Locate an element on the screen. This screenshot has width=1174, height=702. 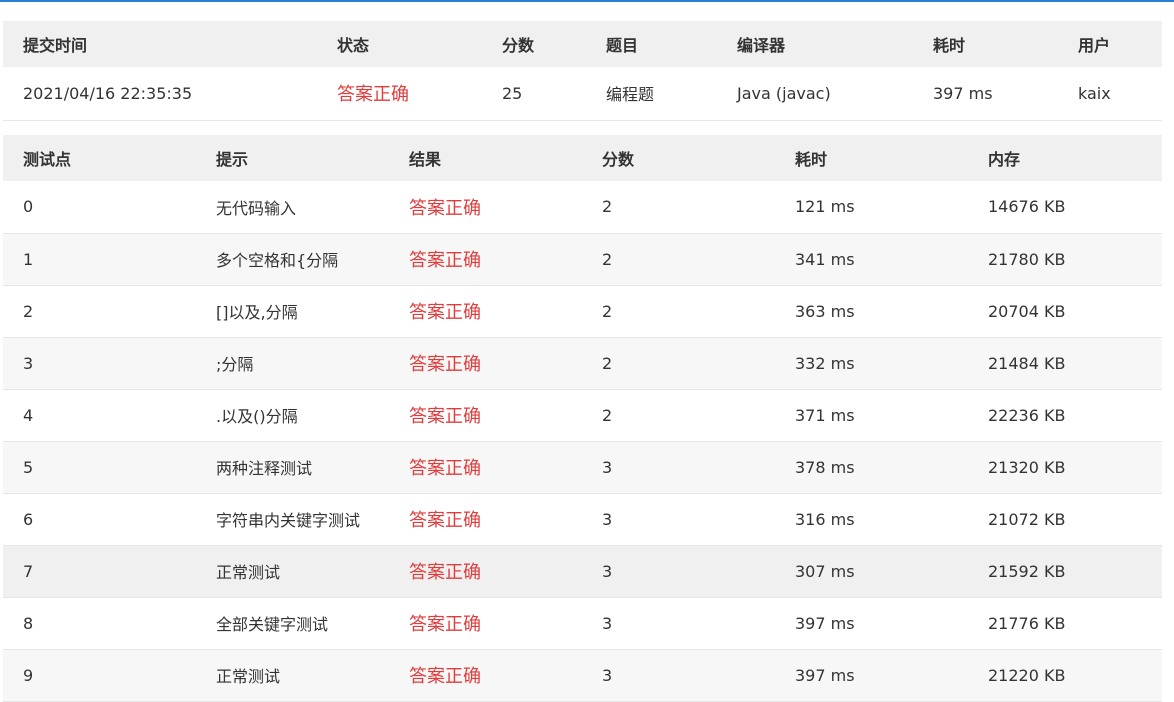
header-score: 分数 is located at coordinates (534, 44).